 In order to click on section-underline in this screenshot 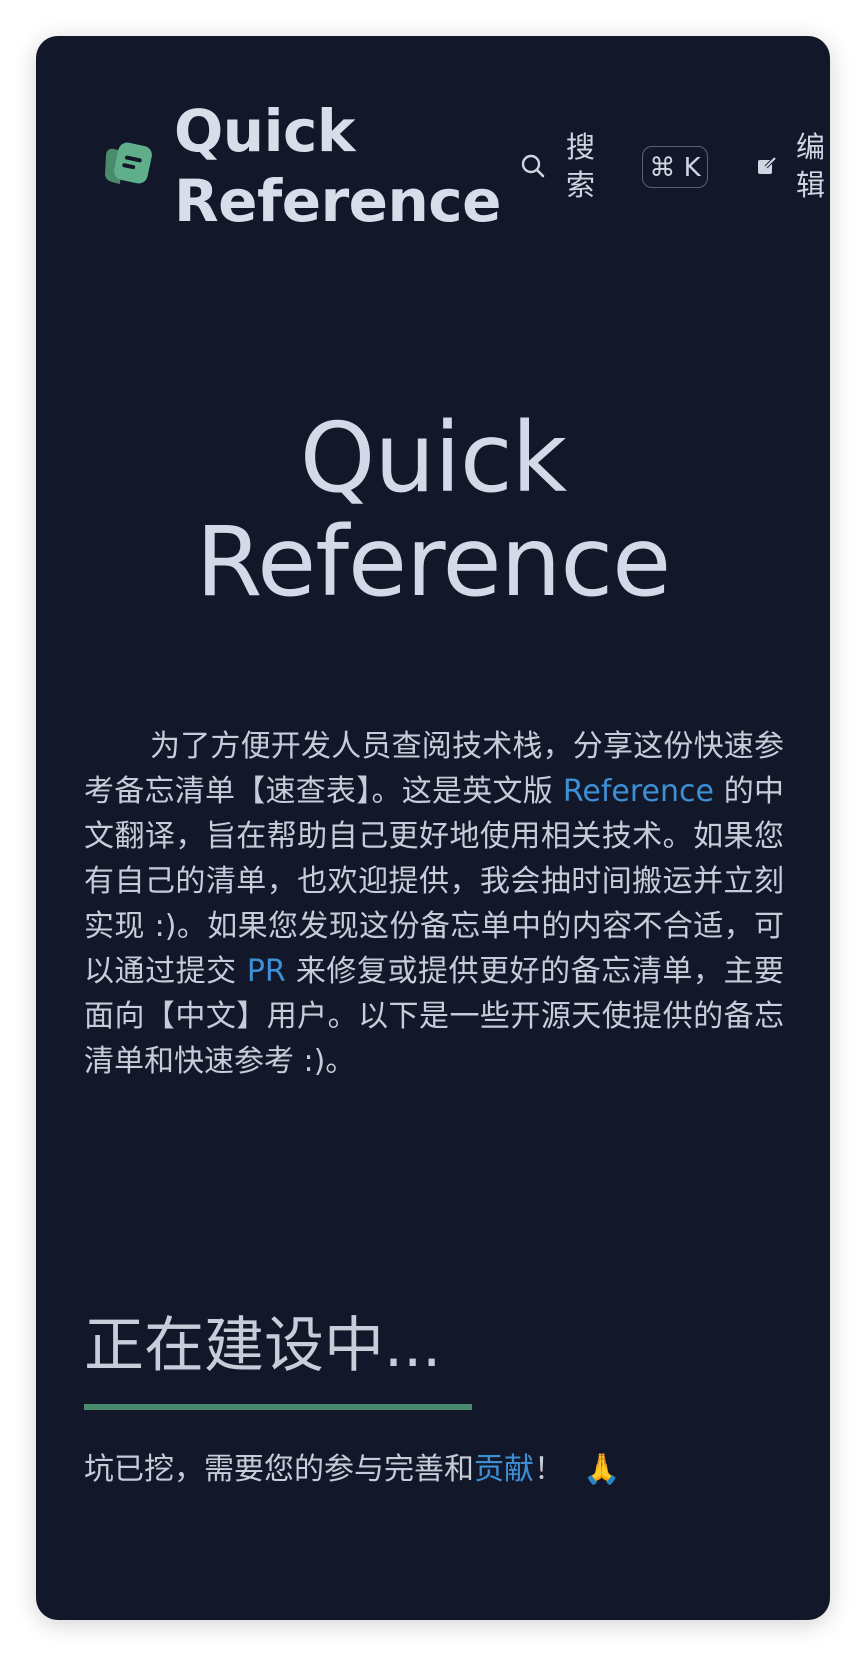, I will do `click(278, 1407)`.